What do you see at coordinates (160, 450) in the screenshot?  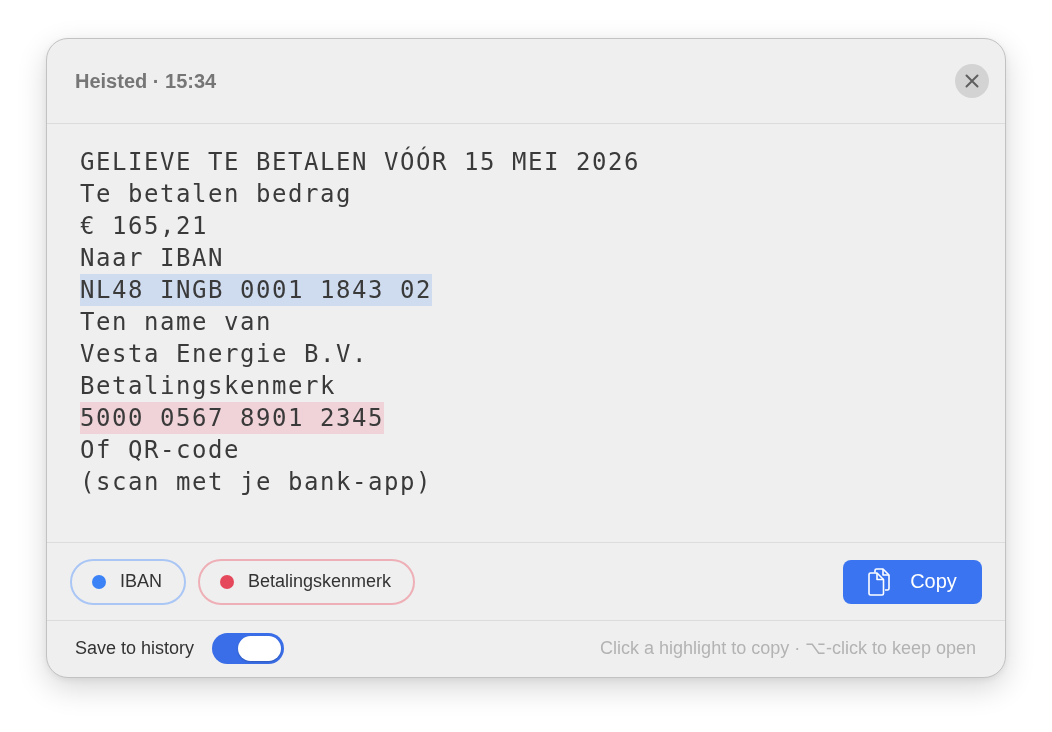 I see `text-line: Of QR-code` at bounding box center [160, 450].